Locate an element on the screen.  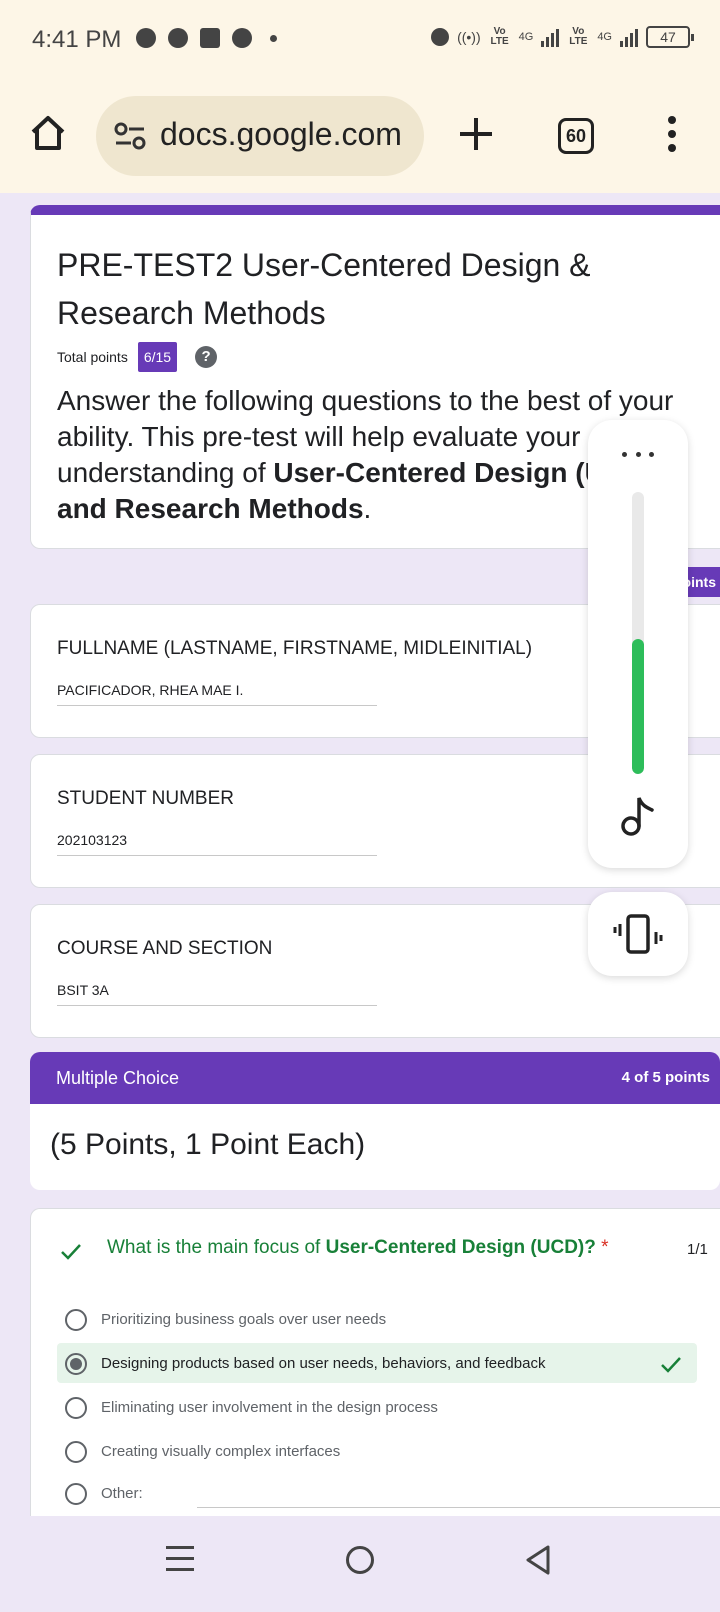
field-label: COURSE AND SECTION is located at coordinates (165, 948).